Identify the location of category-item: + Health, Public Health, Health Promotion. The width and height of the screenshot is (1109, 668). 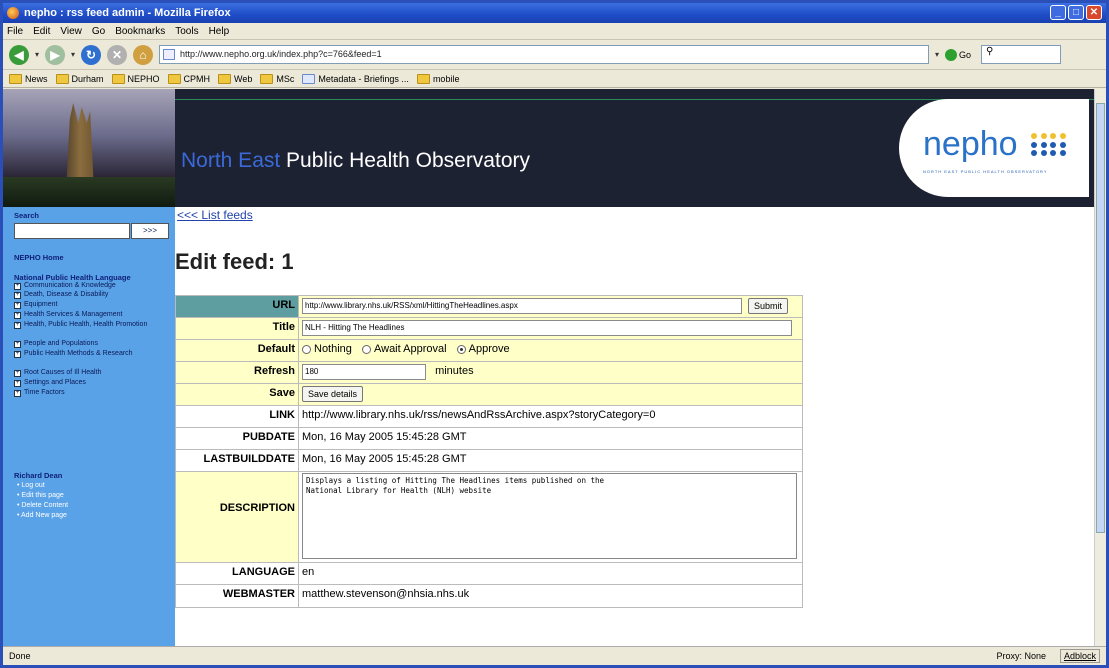
(84, 325).